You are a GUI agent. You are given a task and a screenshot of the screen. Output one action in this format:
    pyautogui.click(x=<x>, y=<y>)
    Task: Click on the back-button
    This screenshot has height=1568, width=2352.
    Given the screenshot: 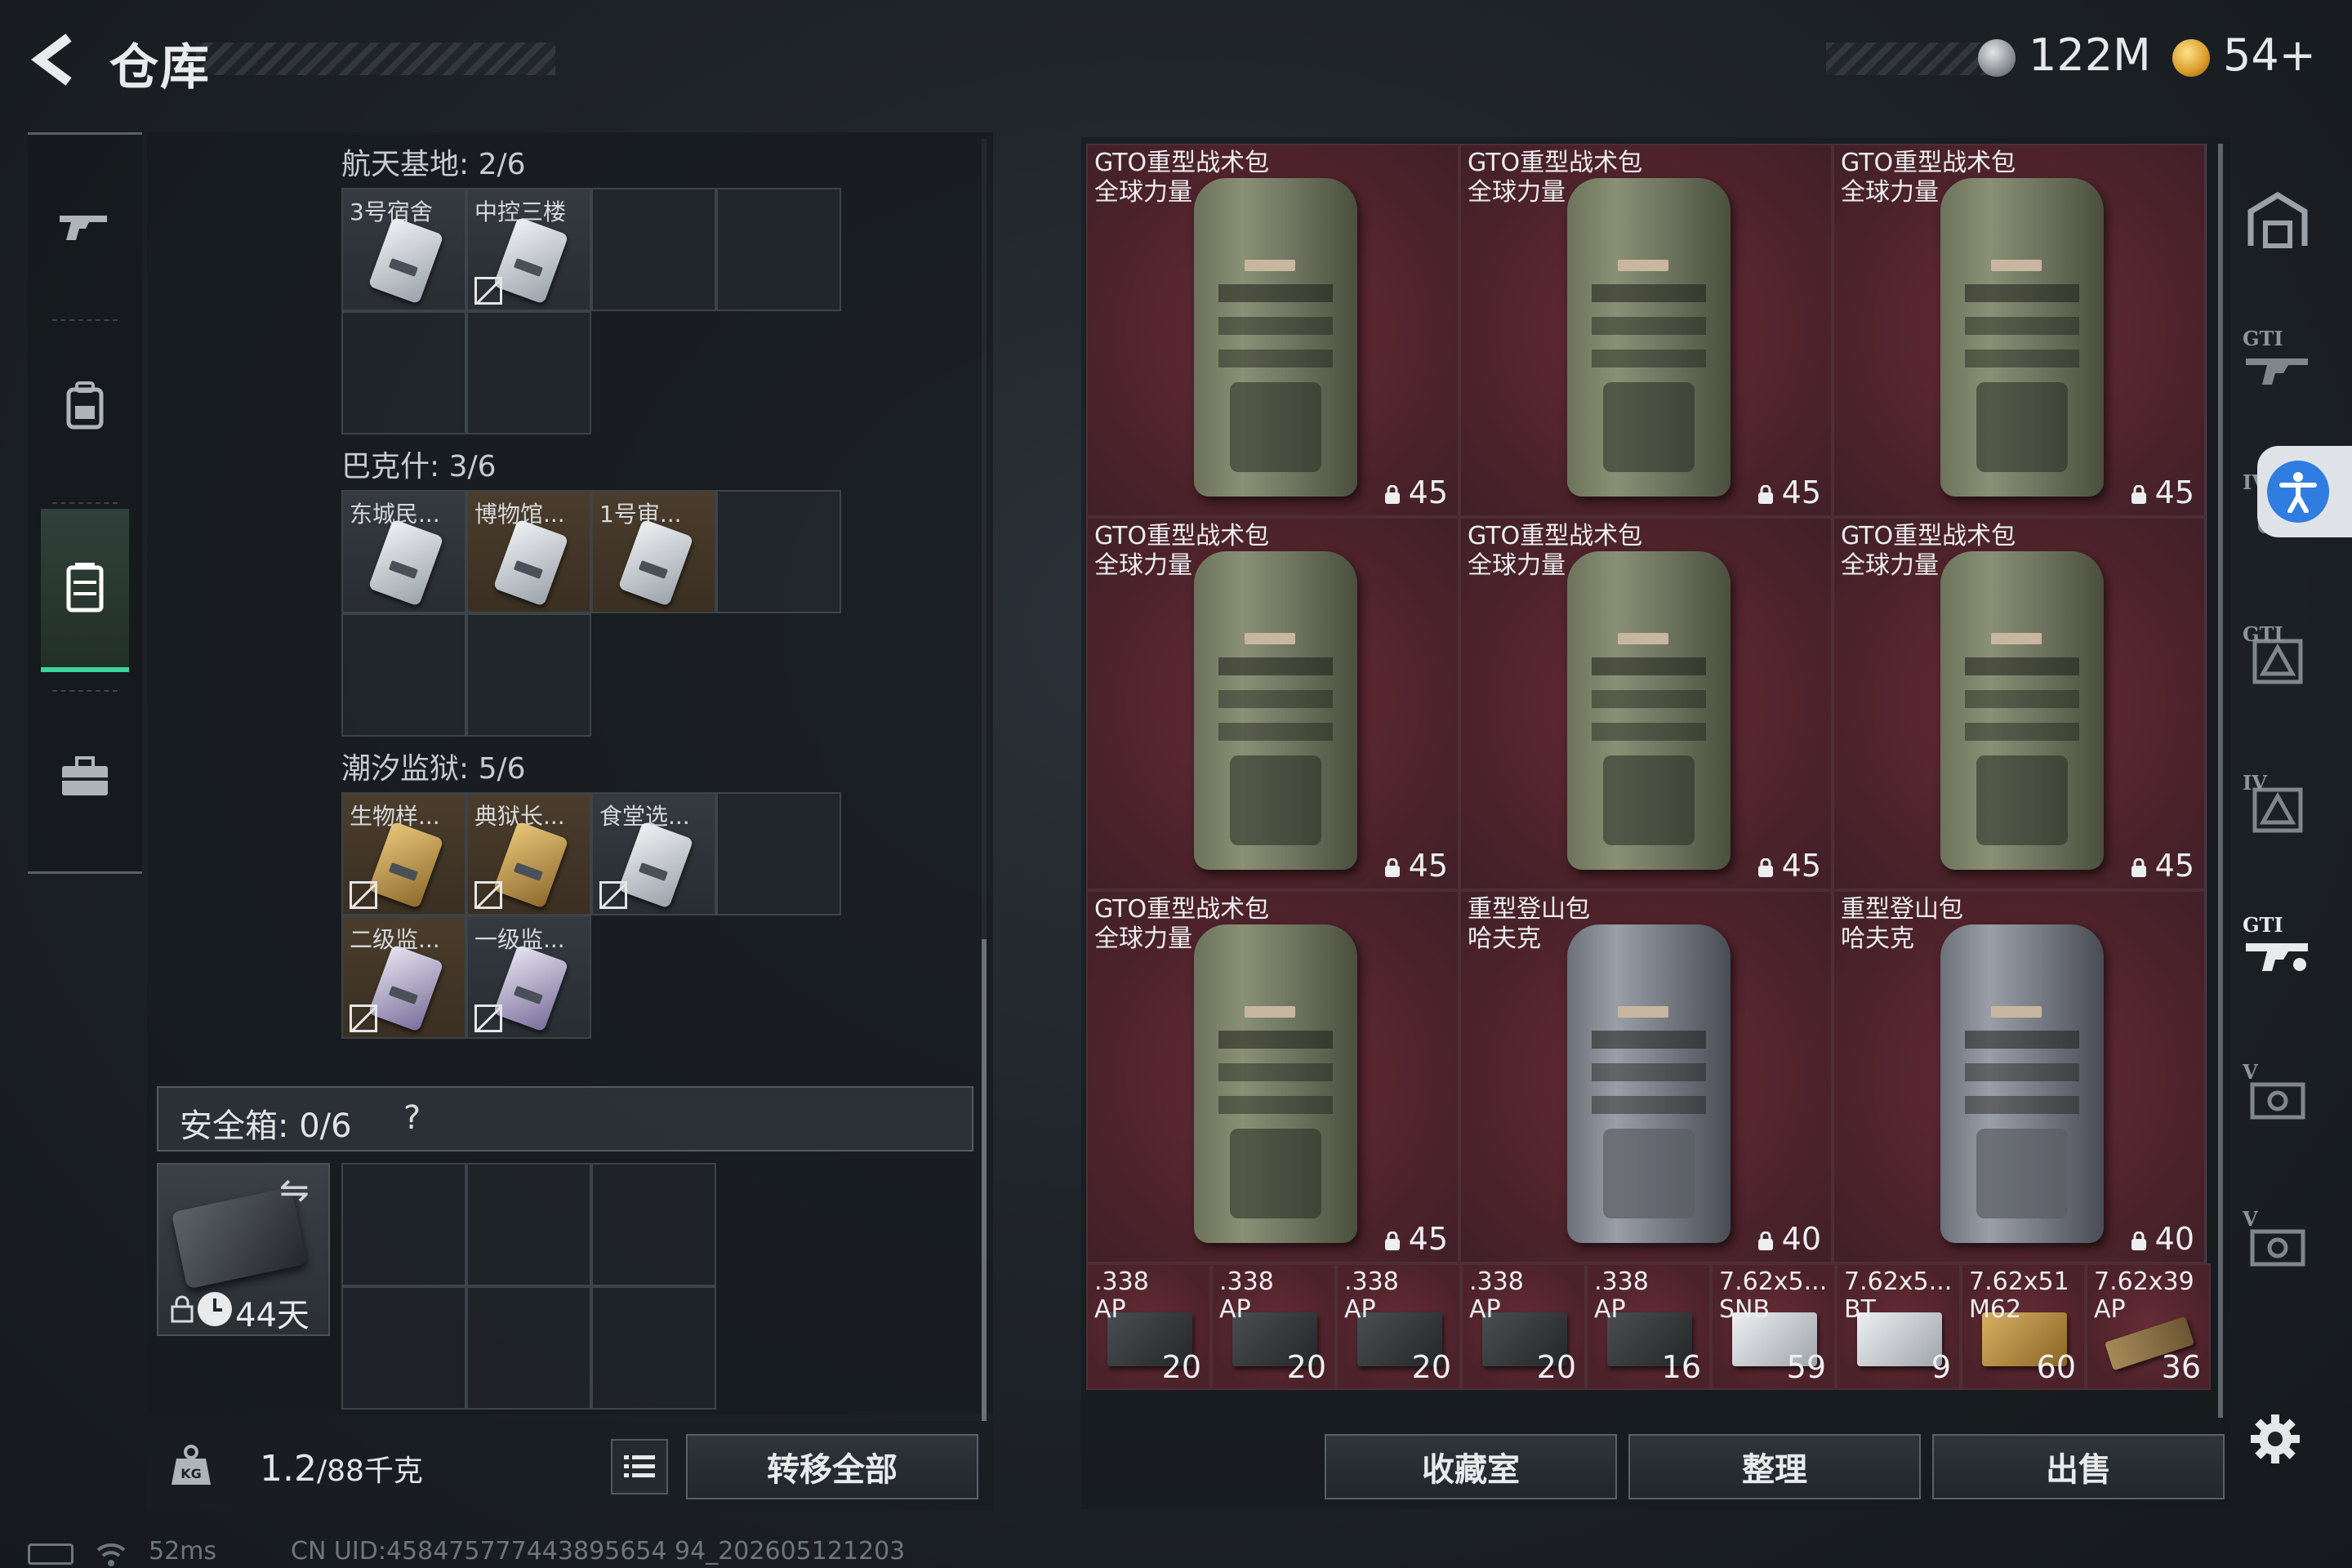 What is the action you would take?
    pyautogui.click(x=57, y=59)
    